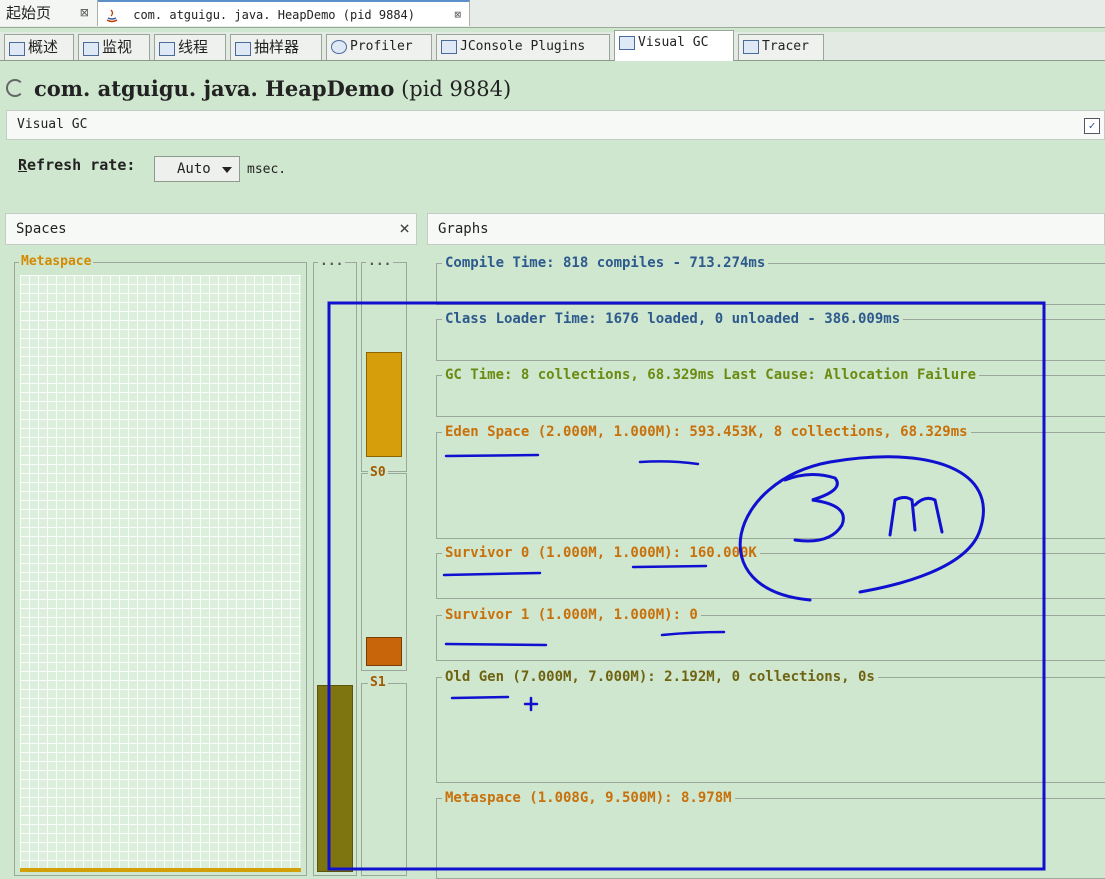 This screenshot has width=1105, height=879. What do you see at coordinates (243, 48) in the screenshot?
I see `sampler-icon` at bounding box center [243, 48].